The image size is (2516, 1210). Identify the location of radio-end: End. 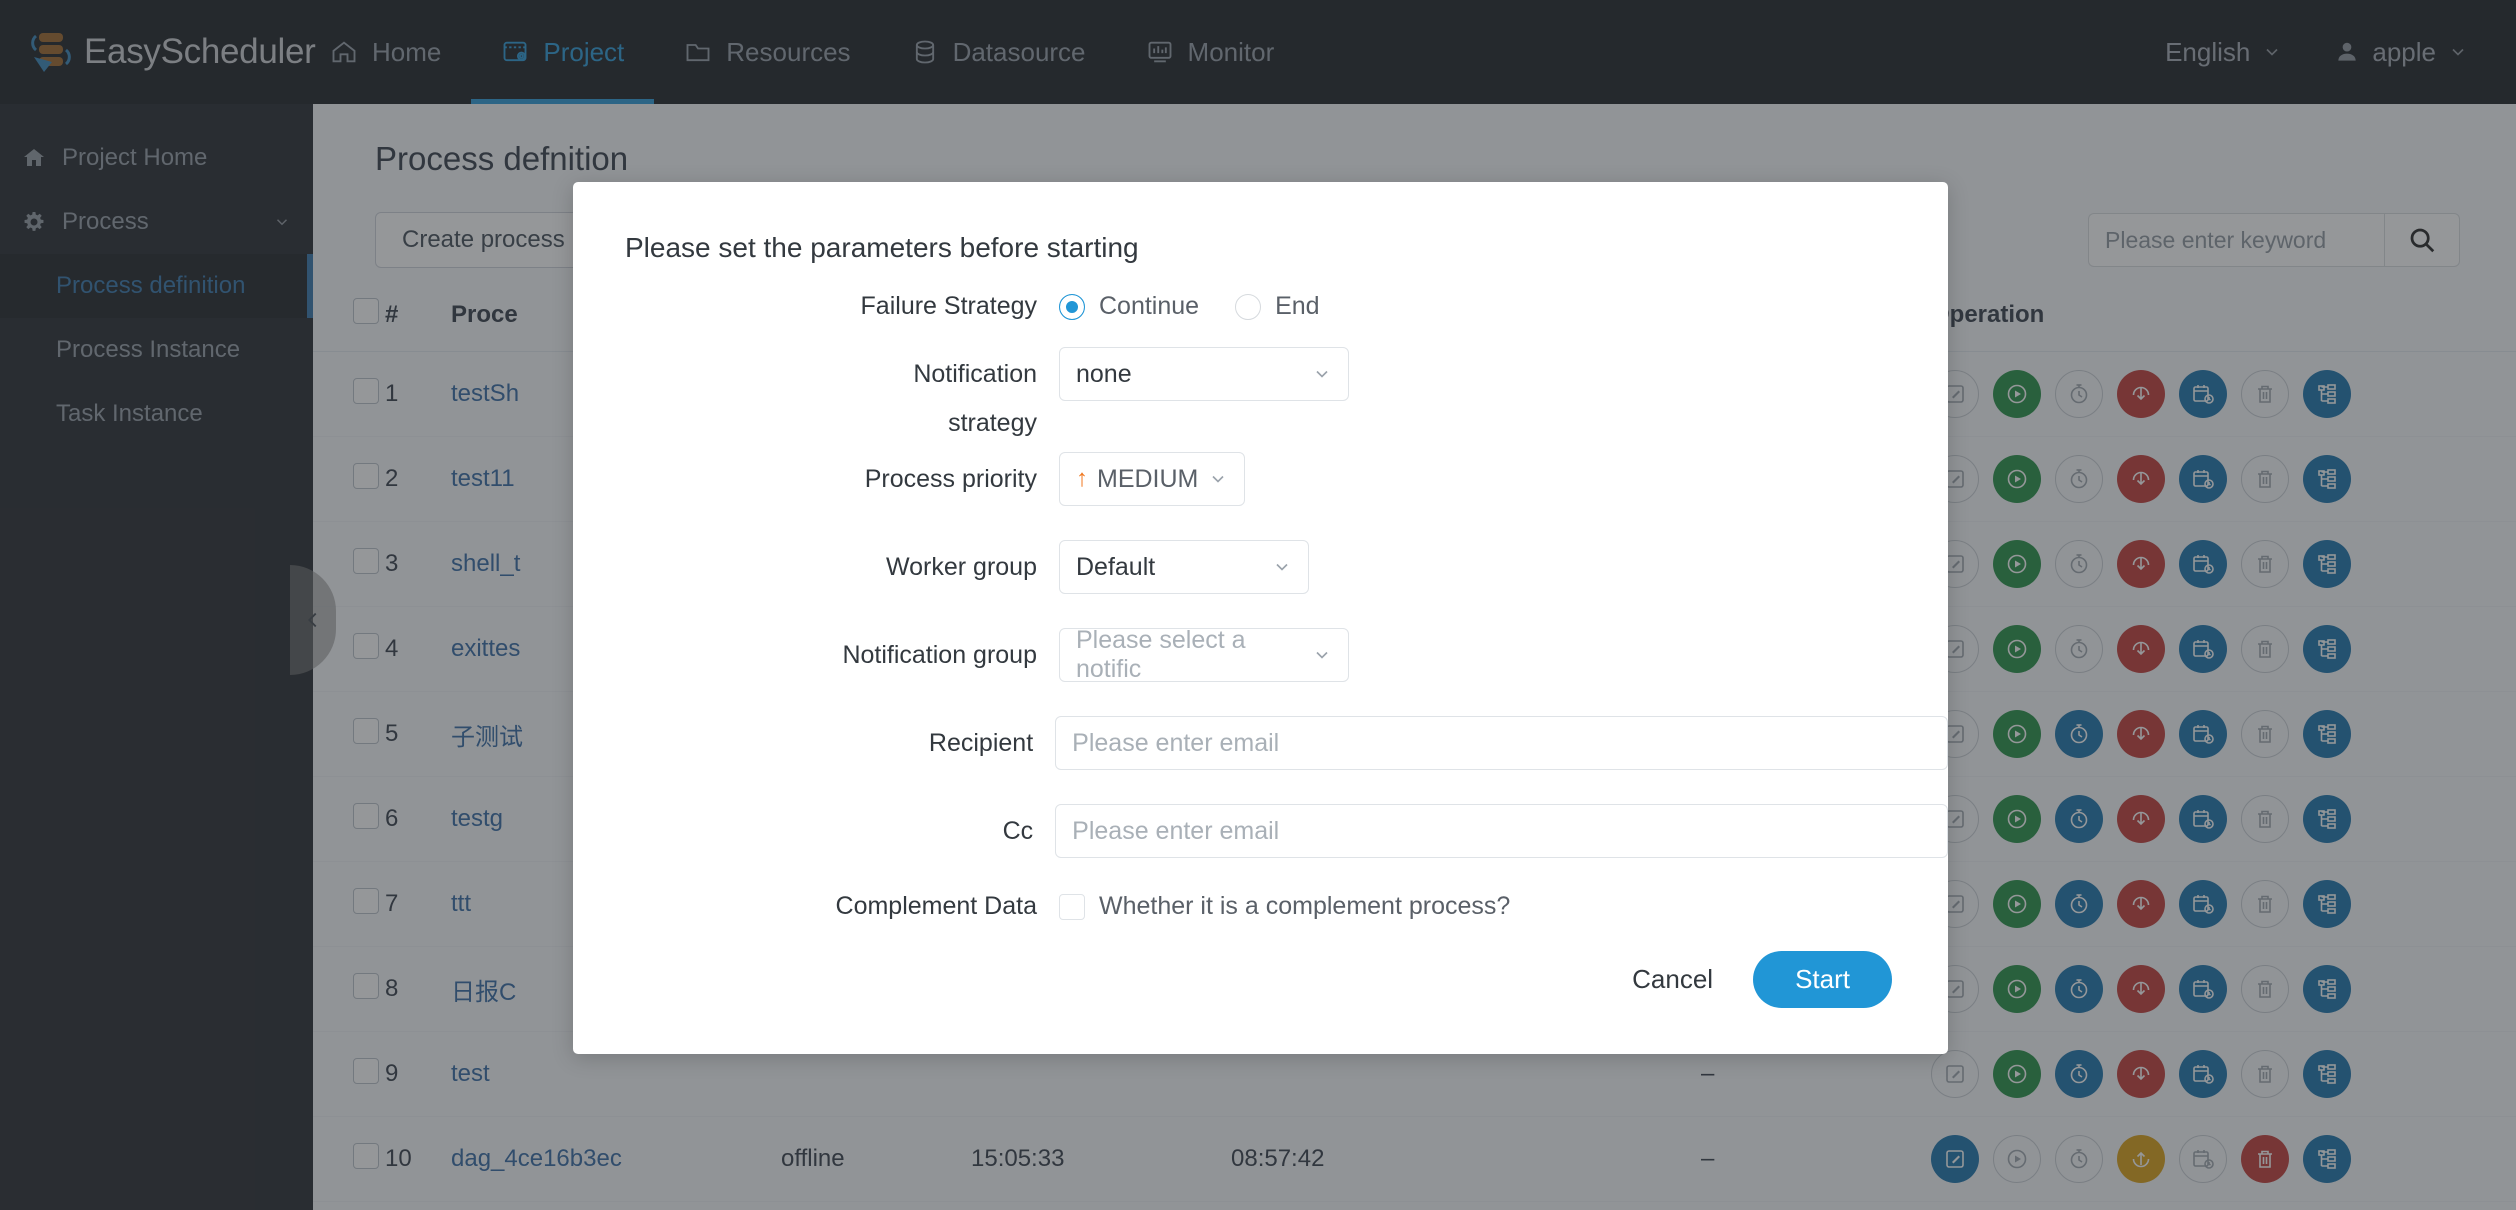
(1277, 306).